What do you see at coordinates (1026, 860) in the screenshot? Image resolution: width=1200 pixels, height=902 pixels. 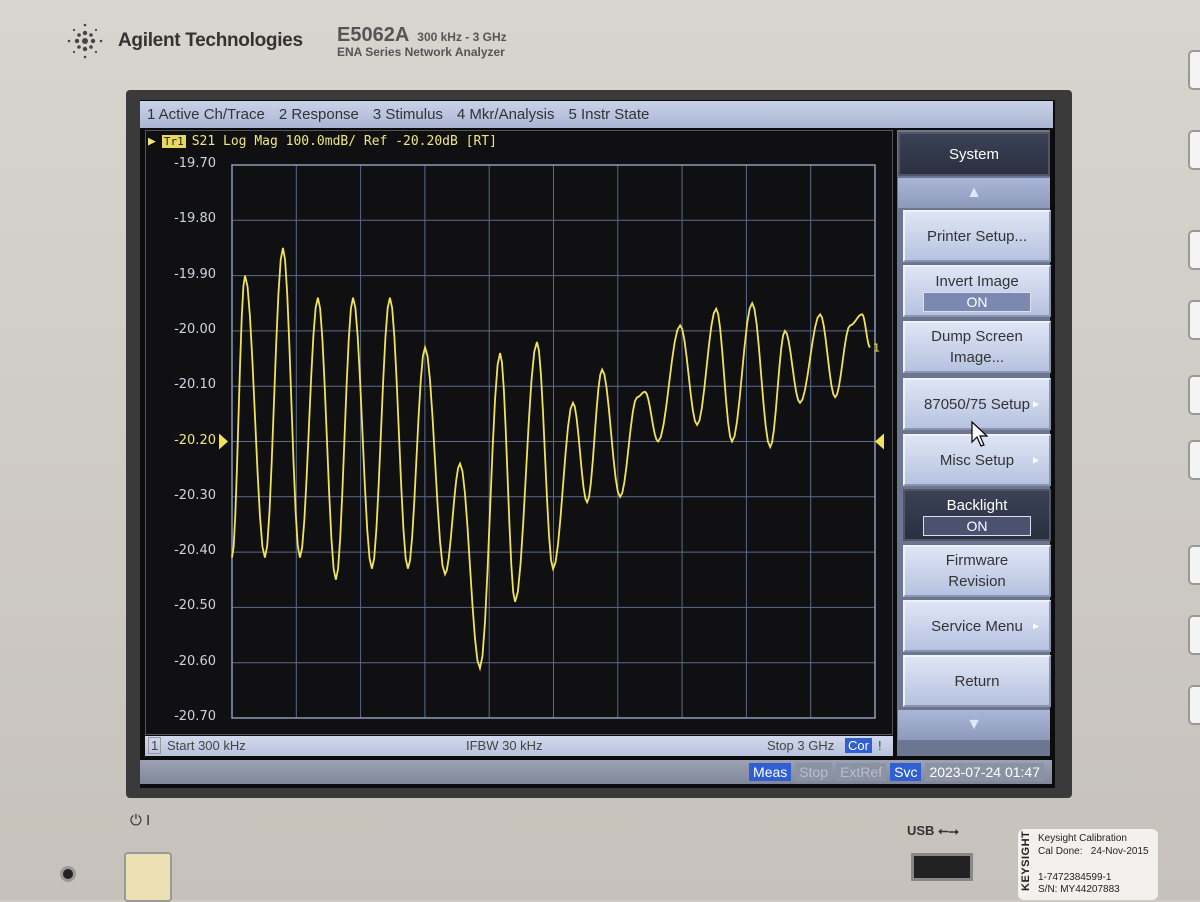 I see `sticker-brand: KEYSIGHT` at bounding box center [1026, 860].